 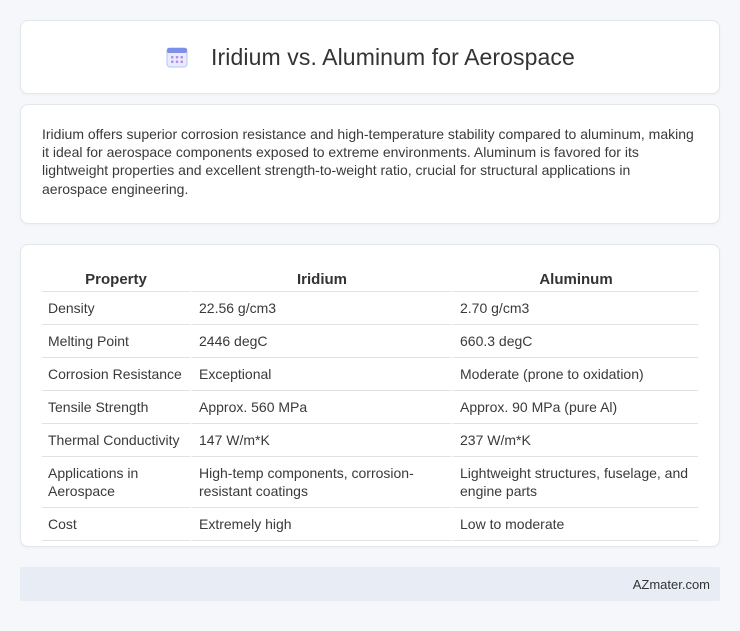 What do you see at coordinates (393, 56) in the screenshot?
I see `page-title: Iridium vs. Aluminum for Aerospace` at bounding box center [393, 56].